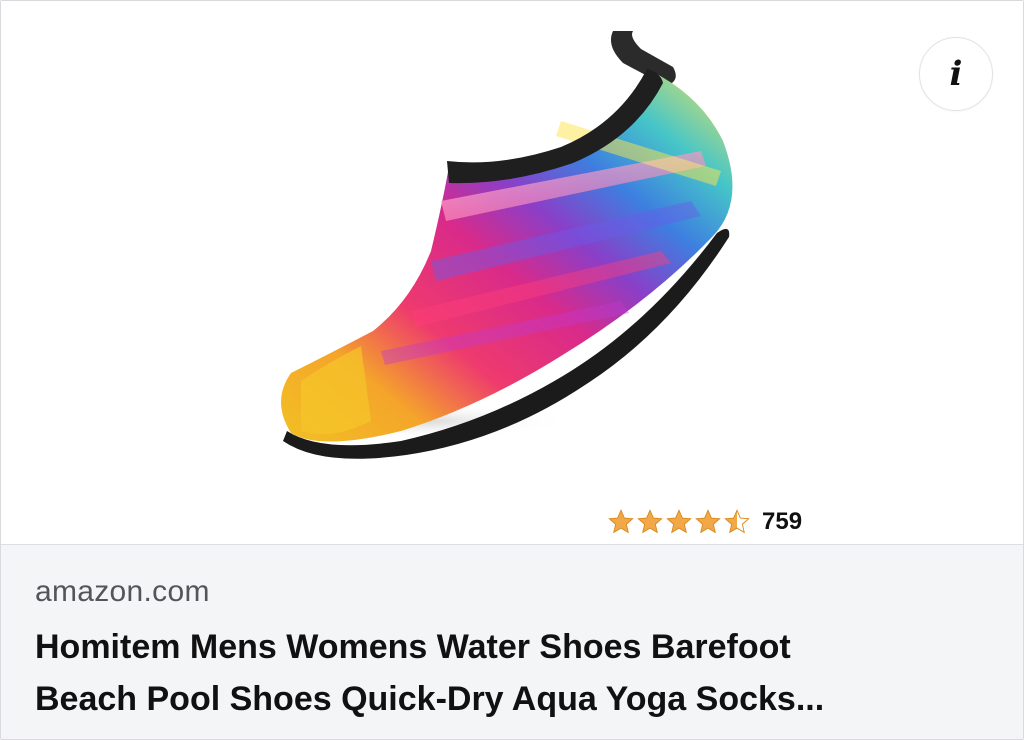  I want to click on rating-count: 759, so click(782, 521).